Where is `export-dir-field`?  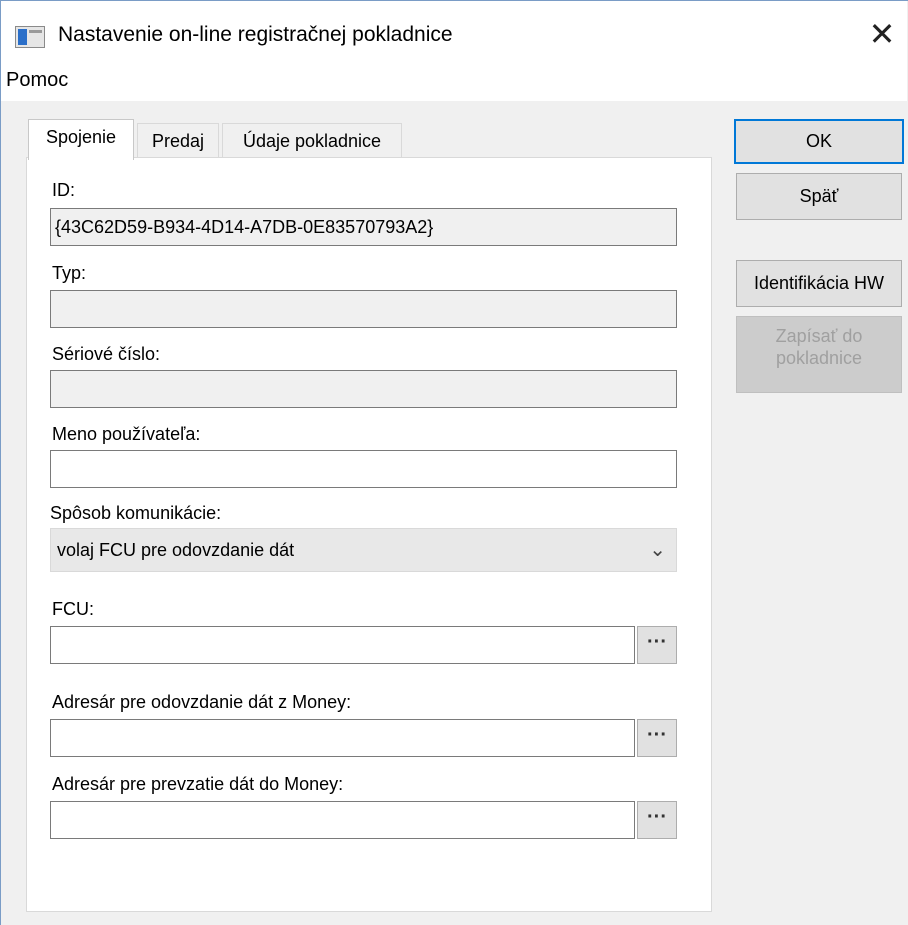 export-dir-field is located at coordinates (342, 738).